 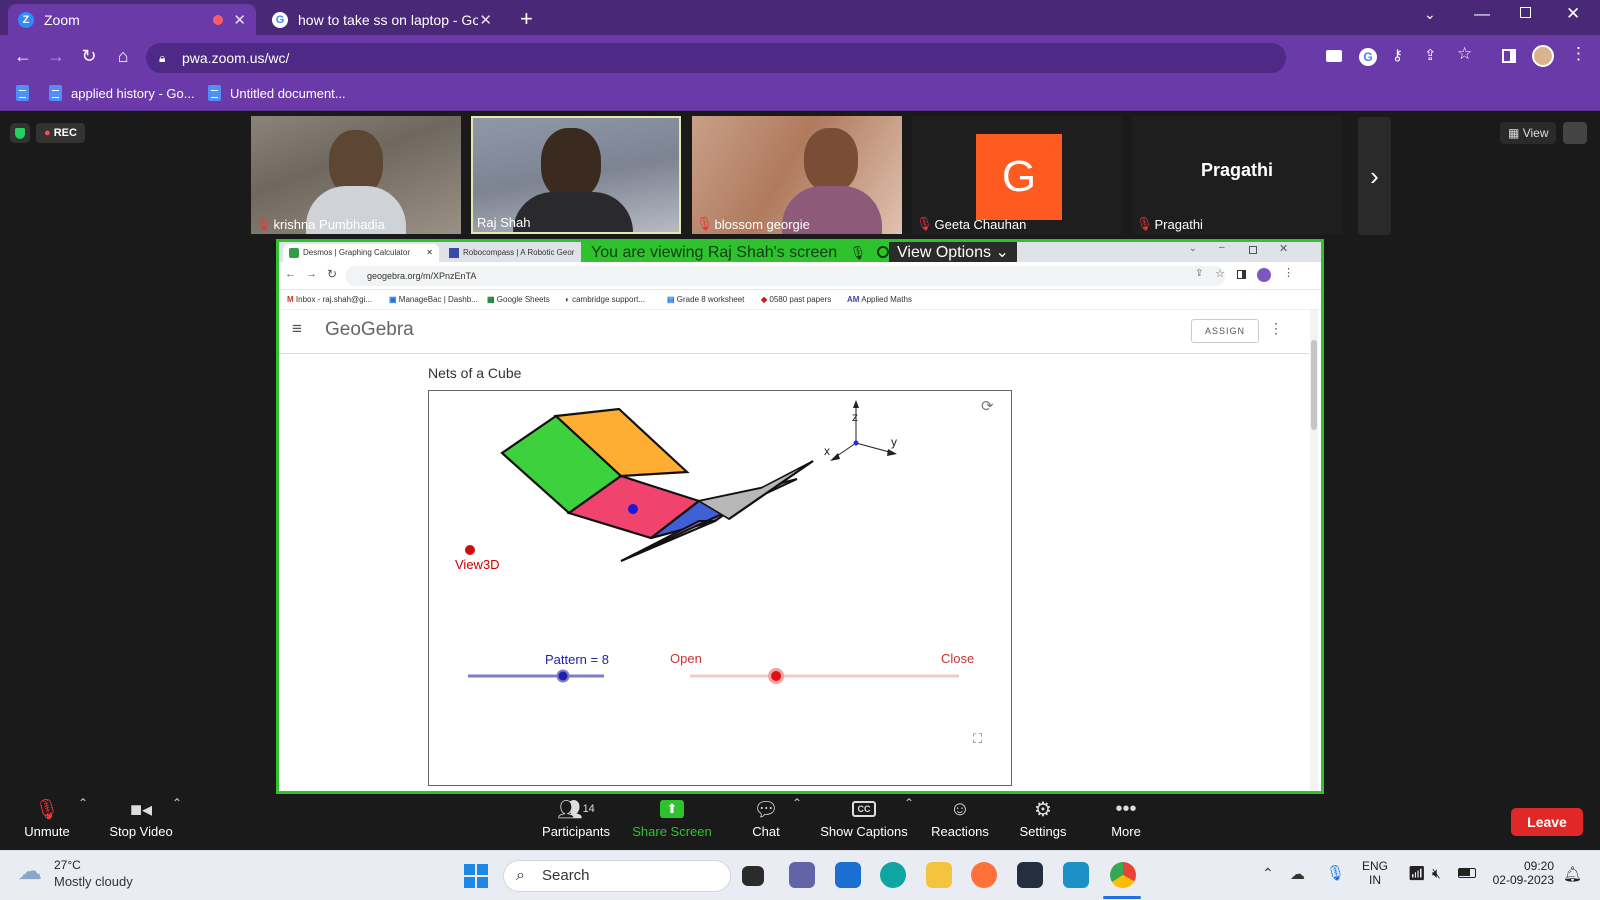 I want to click on notifications-bell-icon: 🔔︎, so click(x=1572, y=874).